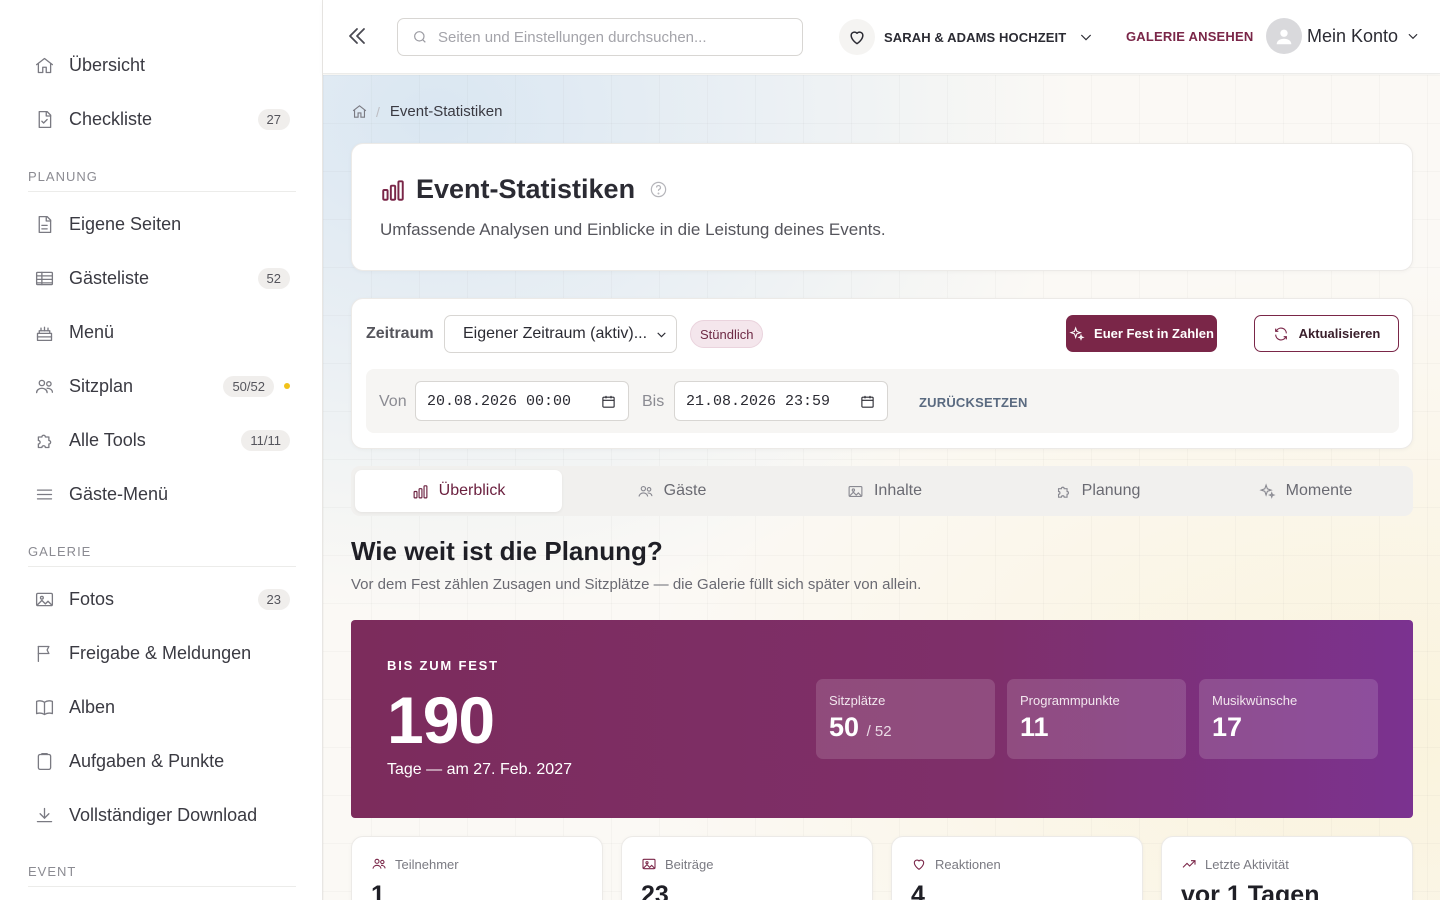 The image size is (1440, 900). What do you see at coordinates (162, 224) in the screenshot?
I see `sidebar-item-eigene-seiten: Eigene Seiten` at bounding box center [162, 224].